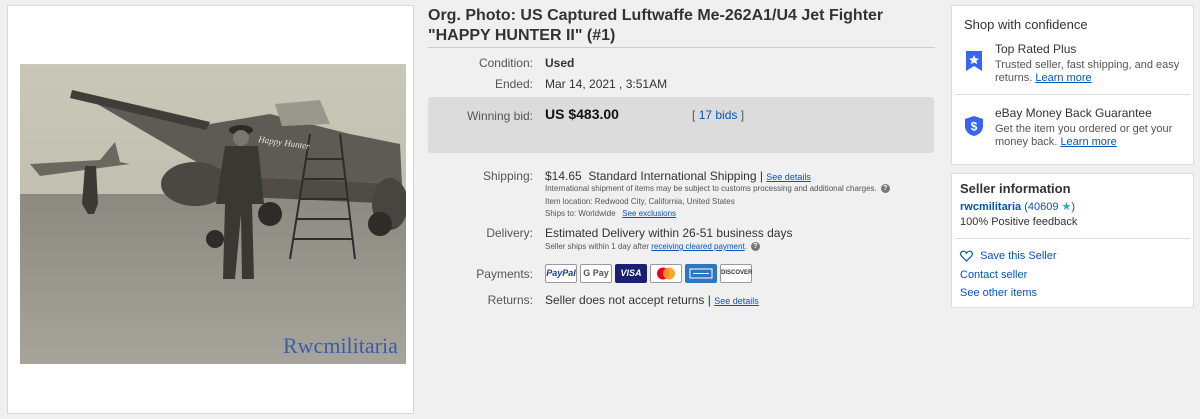 This screenshot has width=1200, height=419. Describe the element at coordinates (1041, 207) in the screenshot. I see `seller-feedback-count: (40609` at that location.